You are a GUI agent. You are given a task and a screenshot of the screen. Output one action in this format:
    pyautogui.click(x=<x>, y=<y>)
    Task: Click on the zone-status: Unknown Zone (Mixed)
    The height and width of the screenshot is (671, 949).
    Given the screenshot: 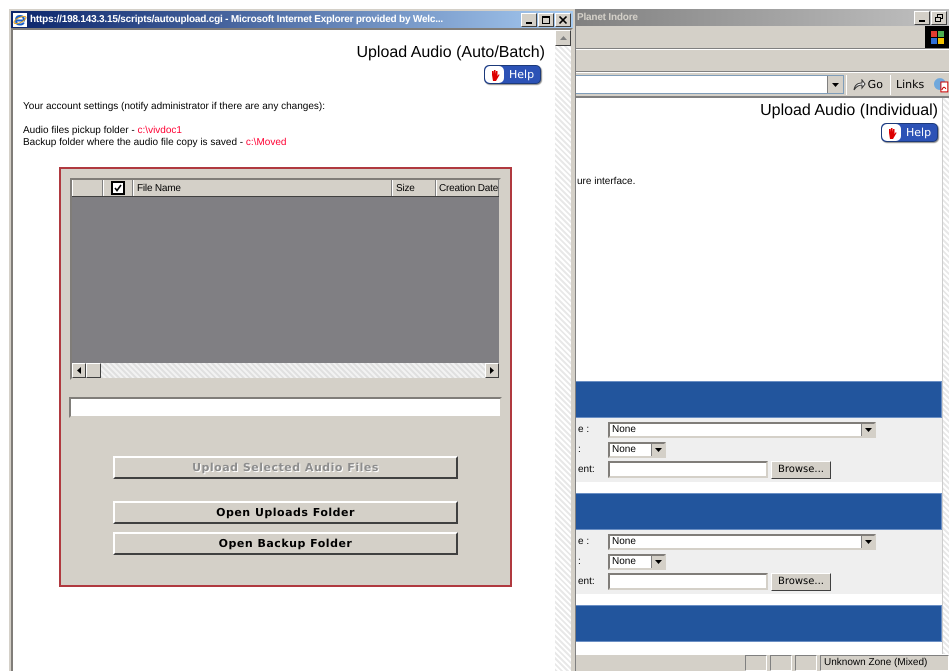 What is the action you would take?
    pyautogui.click(x=884, y=663)
    